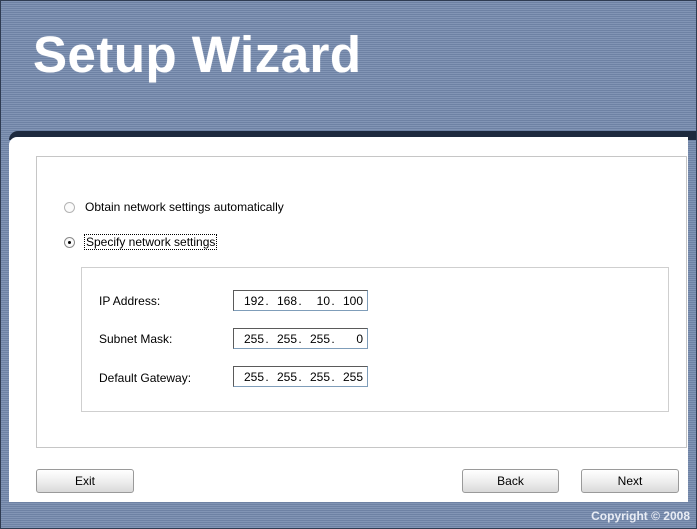 The height and width of the screenshot is (529, 697). Describe the element at coordinates (283, 301) in the screenshot. I see `ip-octet-2: 168` at that location.